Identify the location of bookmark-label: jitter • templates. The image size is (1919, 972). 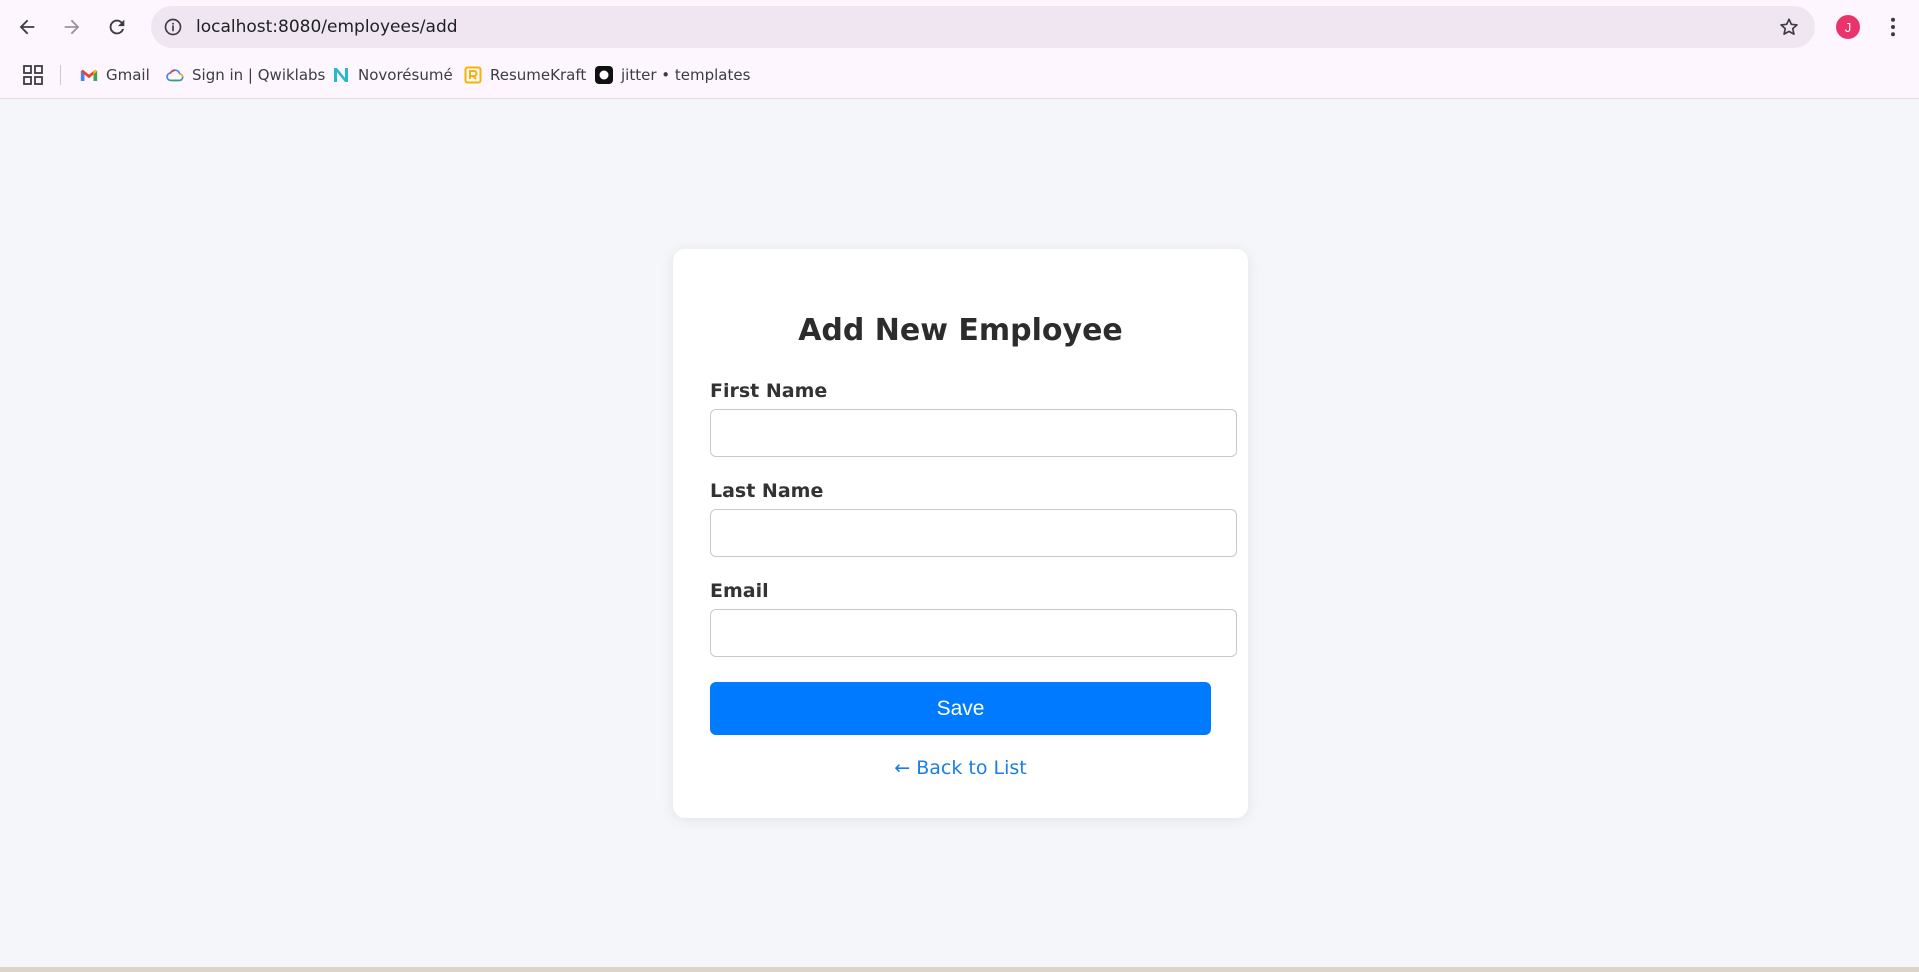
(686, 75).